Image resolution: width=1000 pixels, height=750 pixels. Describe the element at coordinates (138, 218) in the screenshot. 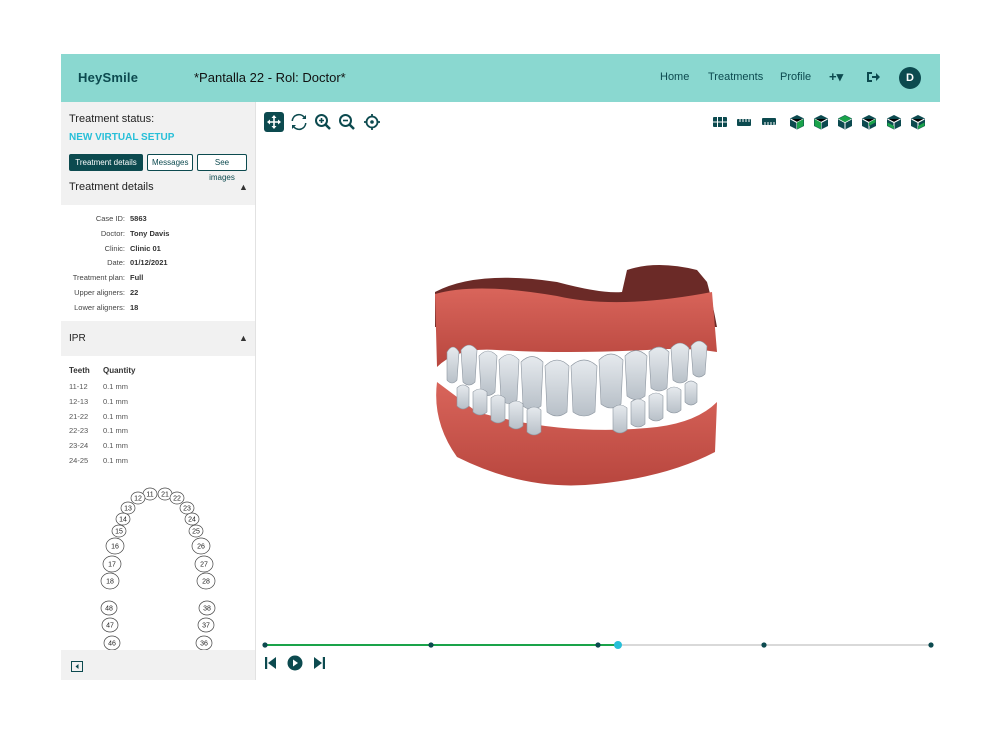

I see `detail-value: 5863` at that location.